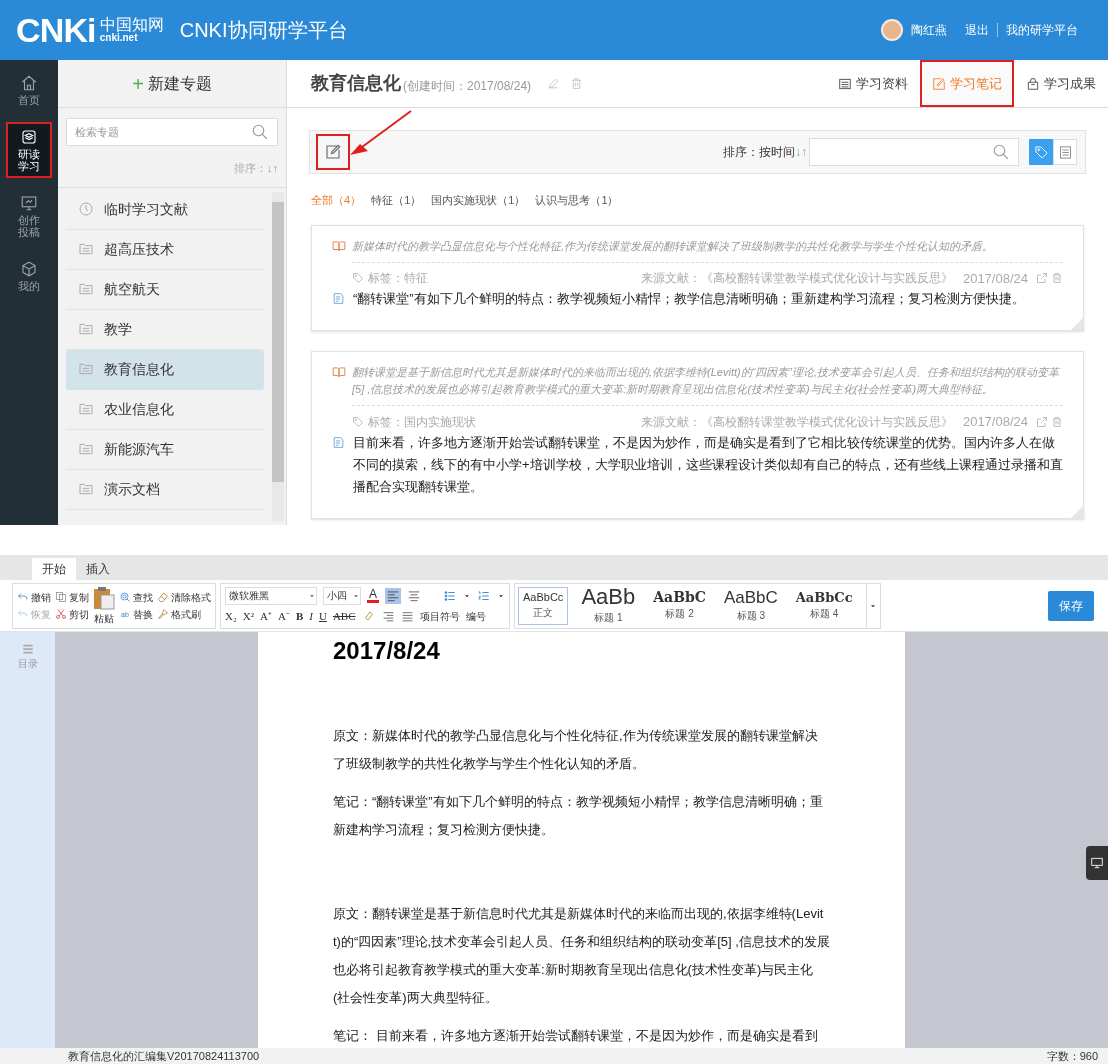 Image resolution: width=1108 pixels, height=1064 pixels. I want to click on filter-link: 特征（1）, so click(396, 200).